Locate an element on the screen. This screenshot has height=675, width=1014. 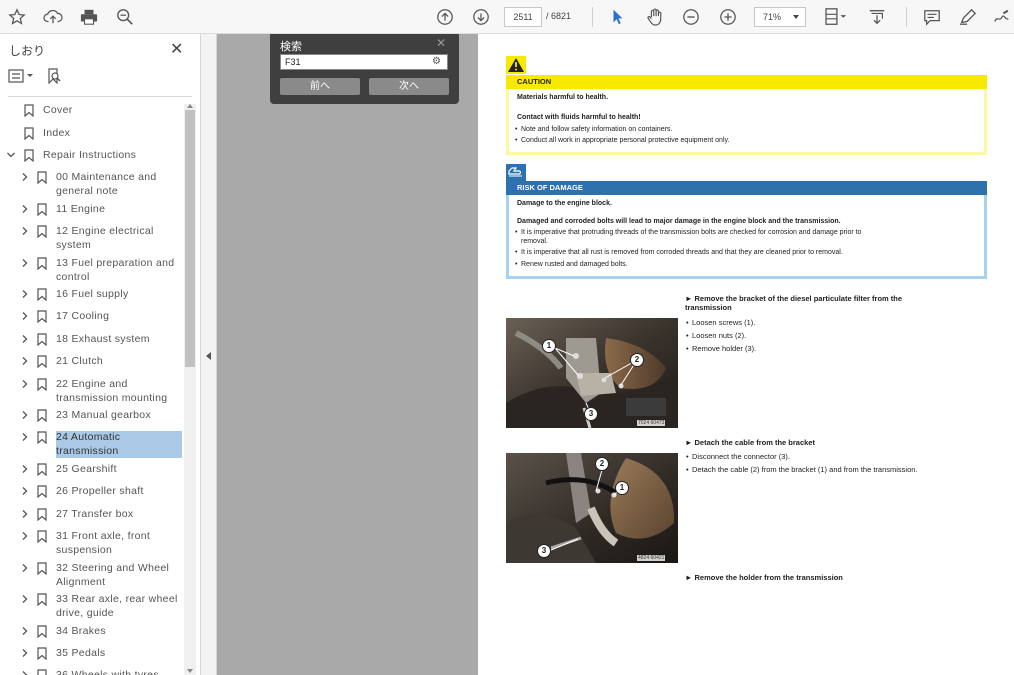
scroll-down-icon is located at coordinates (190, 671).